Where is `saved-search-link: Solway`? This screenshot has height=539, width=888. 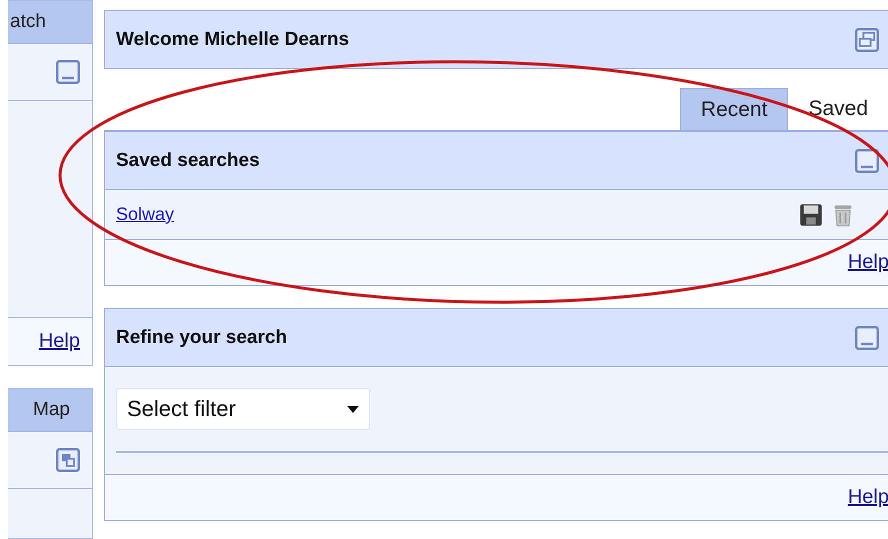 saved-search-link: Solway is located at coordinates (145, 214).